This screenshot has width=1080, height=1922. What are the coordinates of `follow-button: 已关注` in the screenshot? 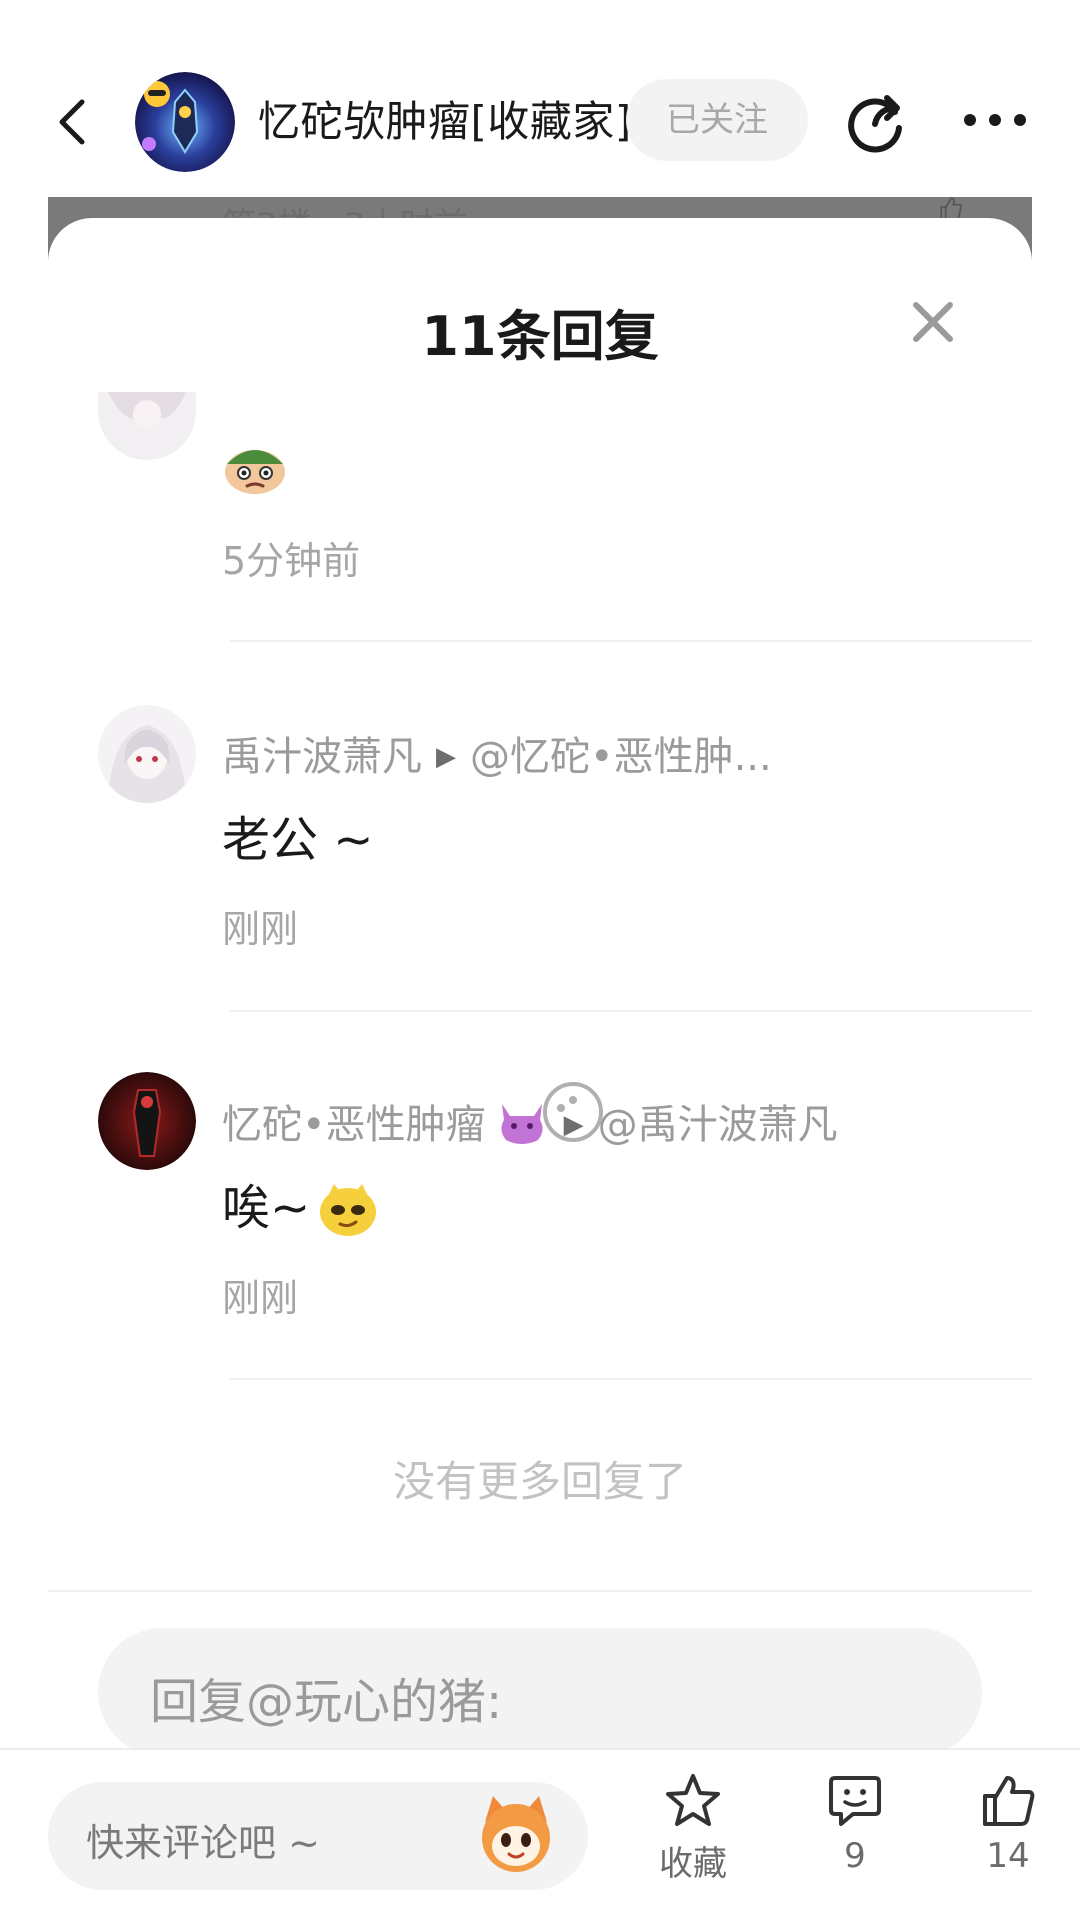 It's located at (717, 120).